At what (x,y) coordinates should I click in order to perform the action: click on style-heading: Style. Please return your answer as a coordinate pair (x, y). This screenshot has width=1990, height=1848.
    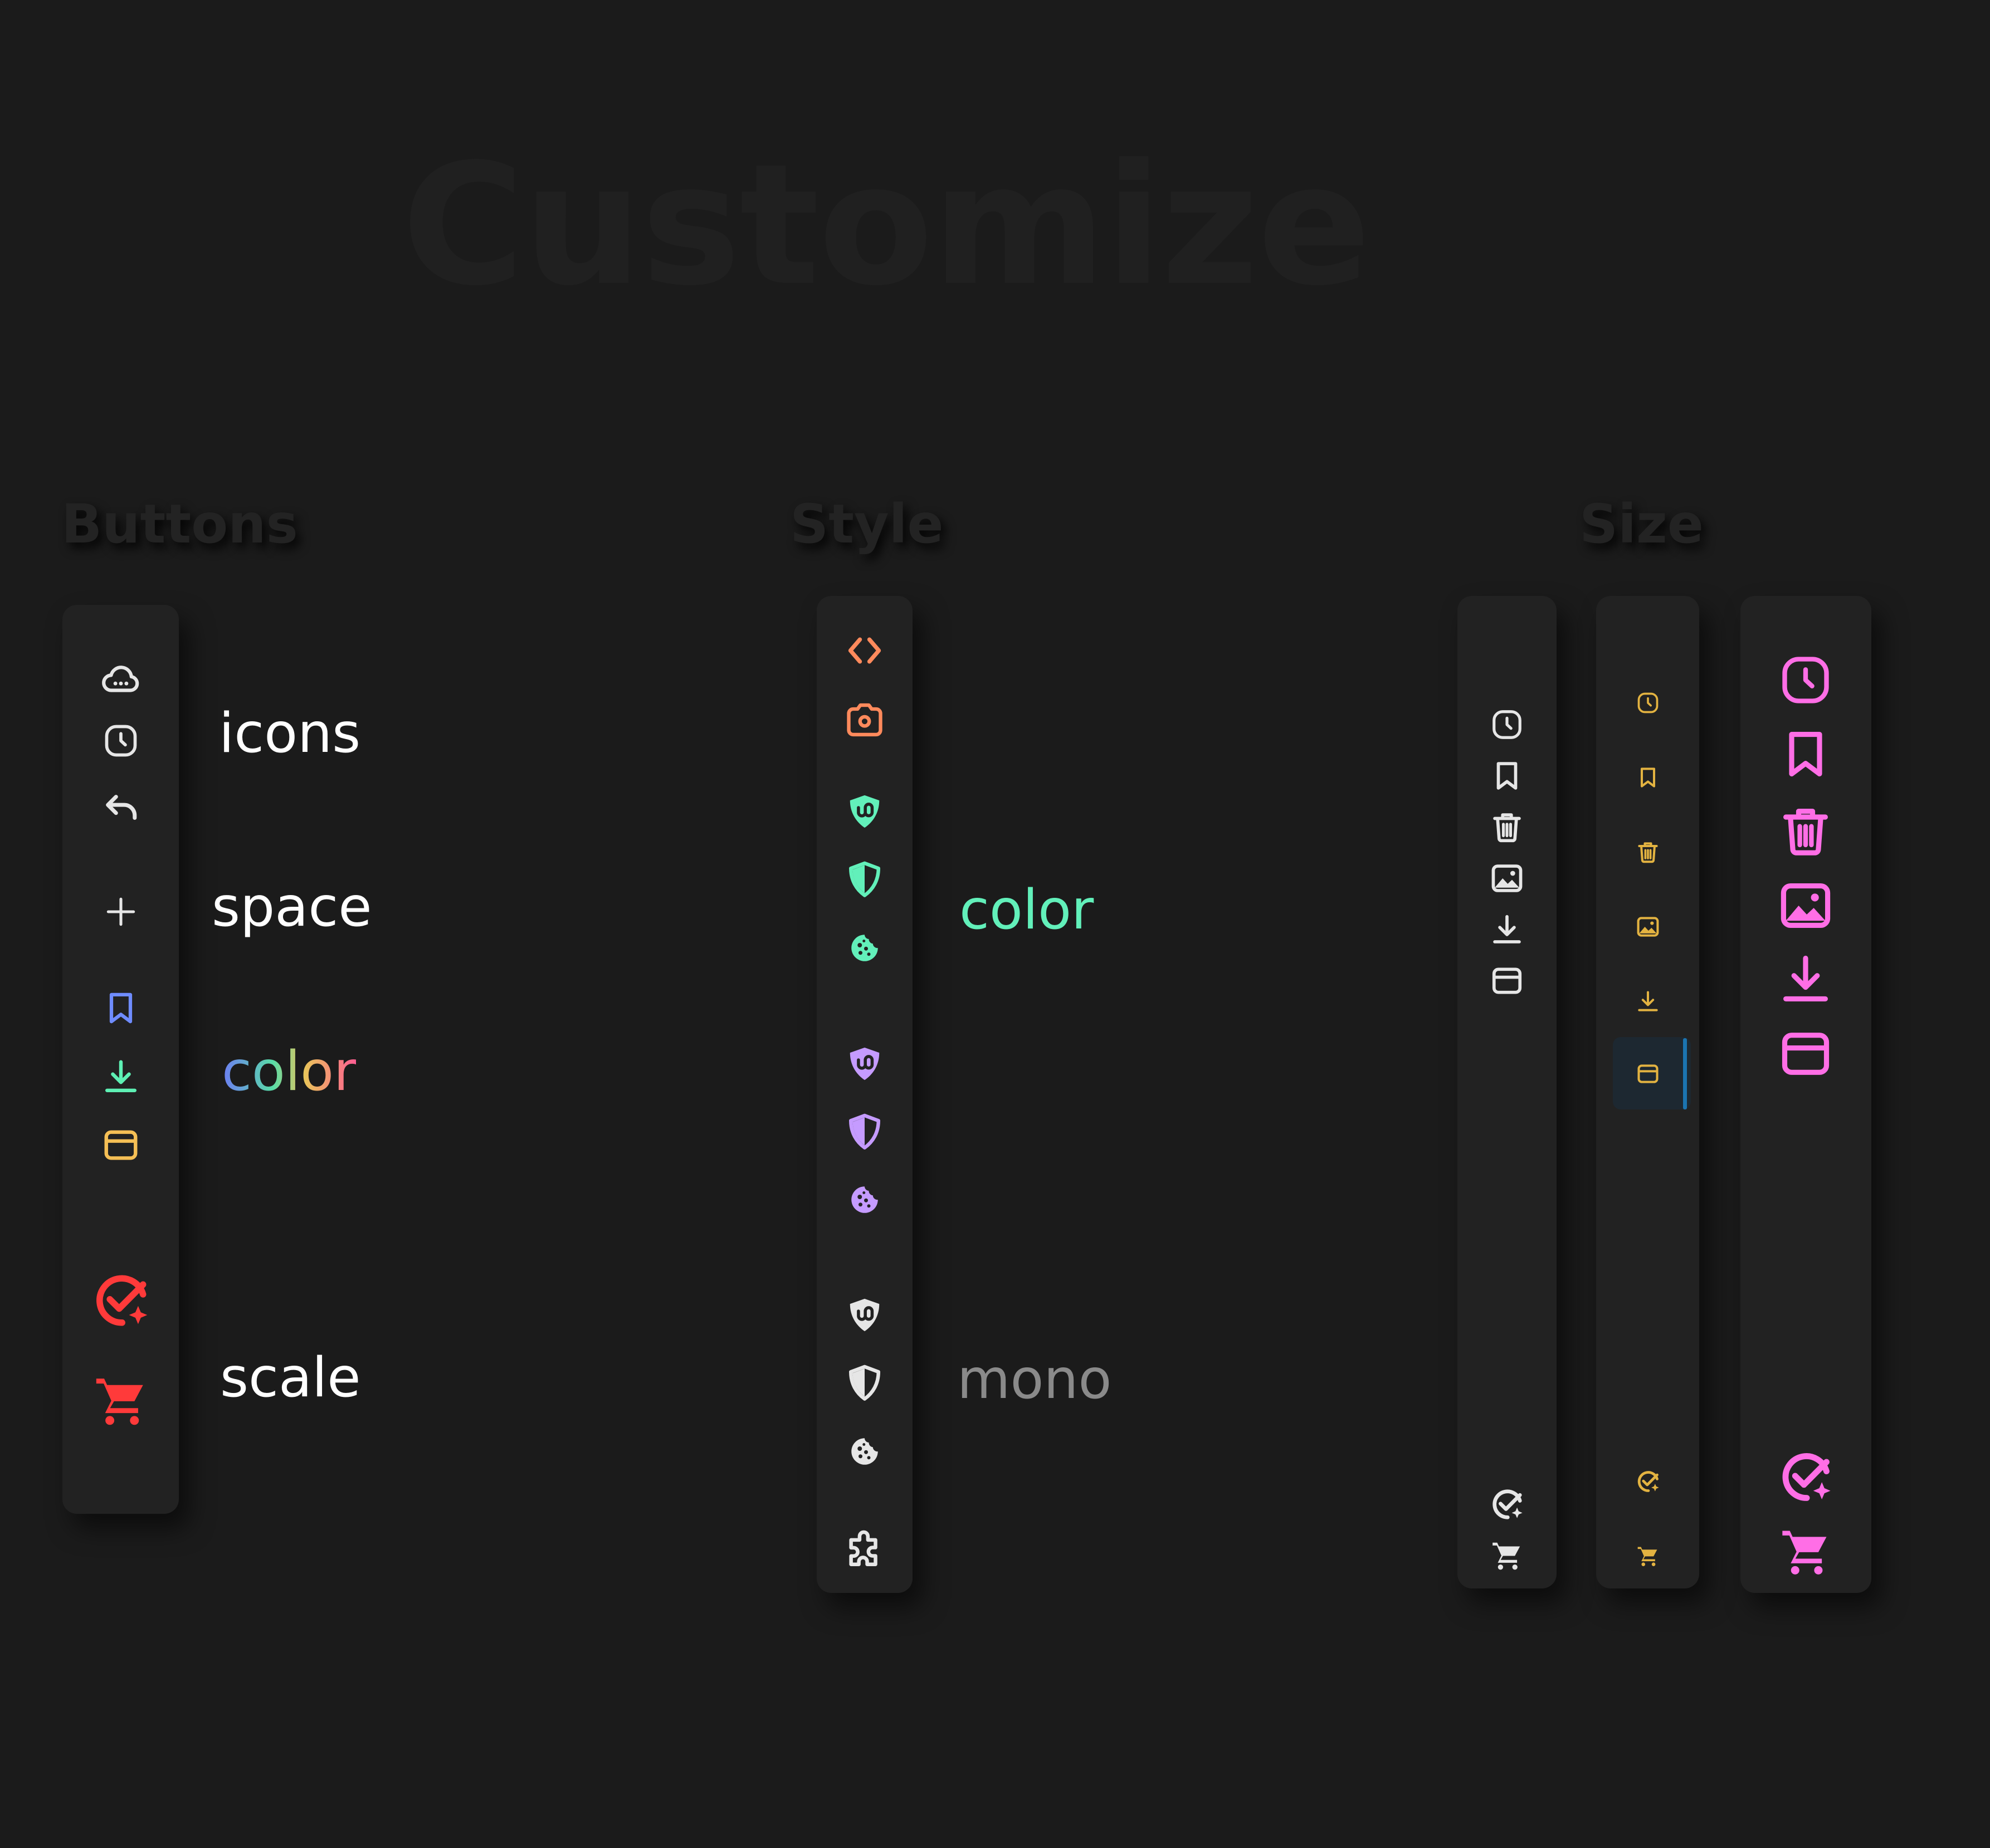
    Looking at the image, I should click on (867, 524).